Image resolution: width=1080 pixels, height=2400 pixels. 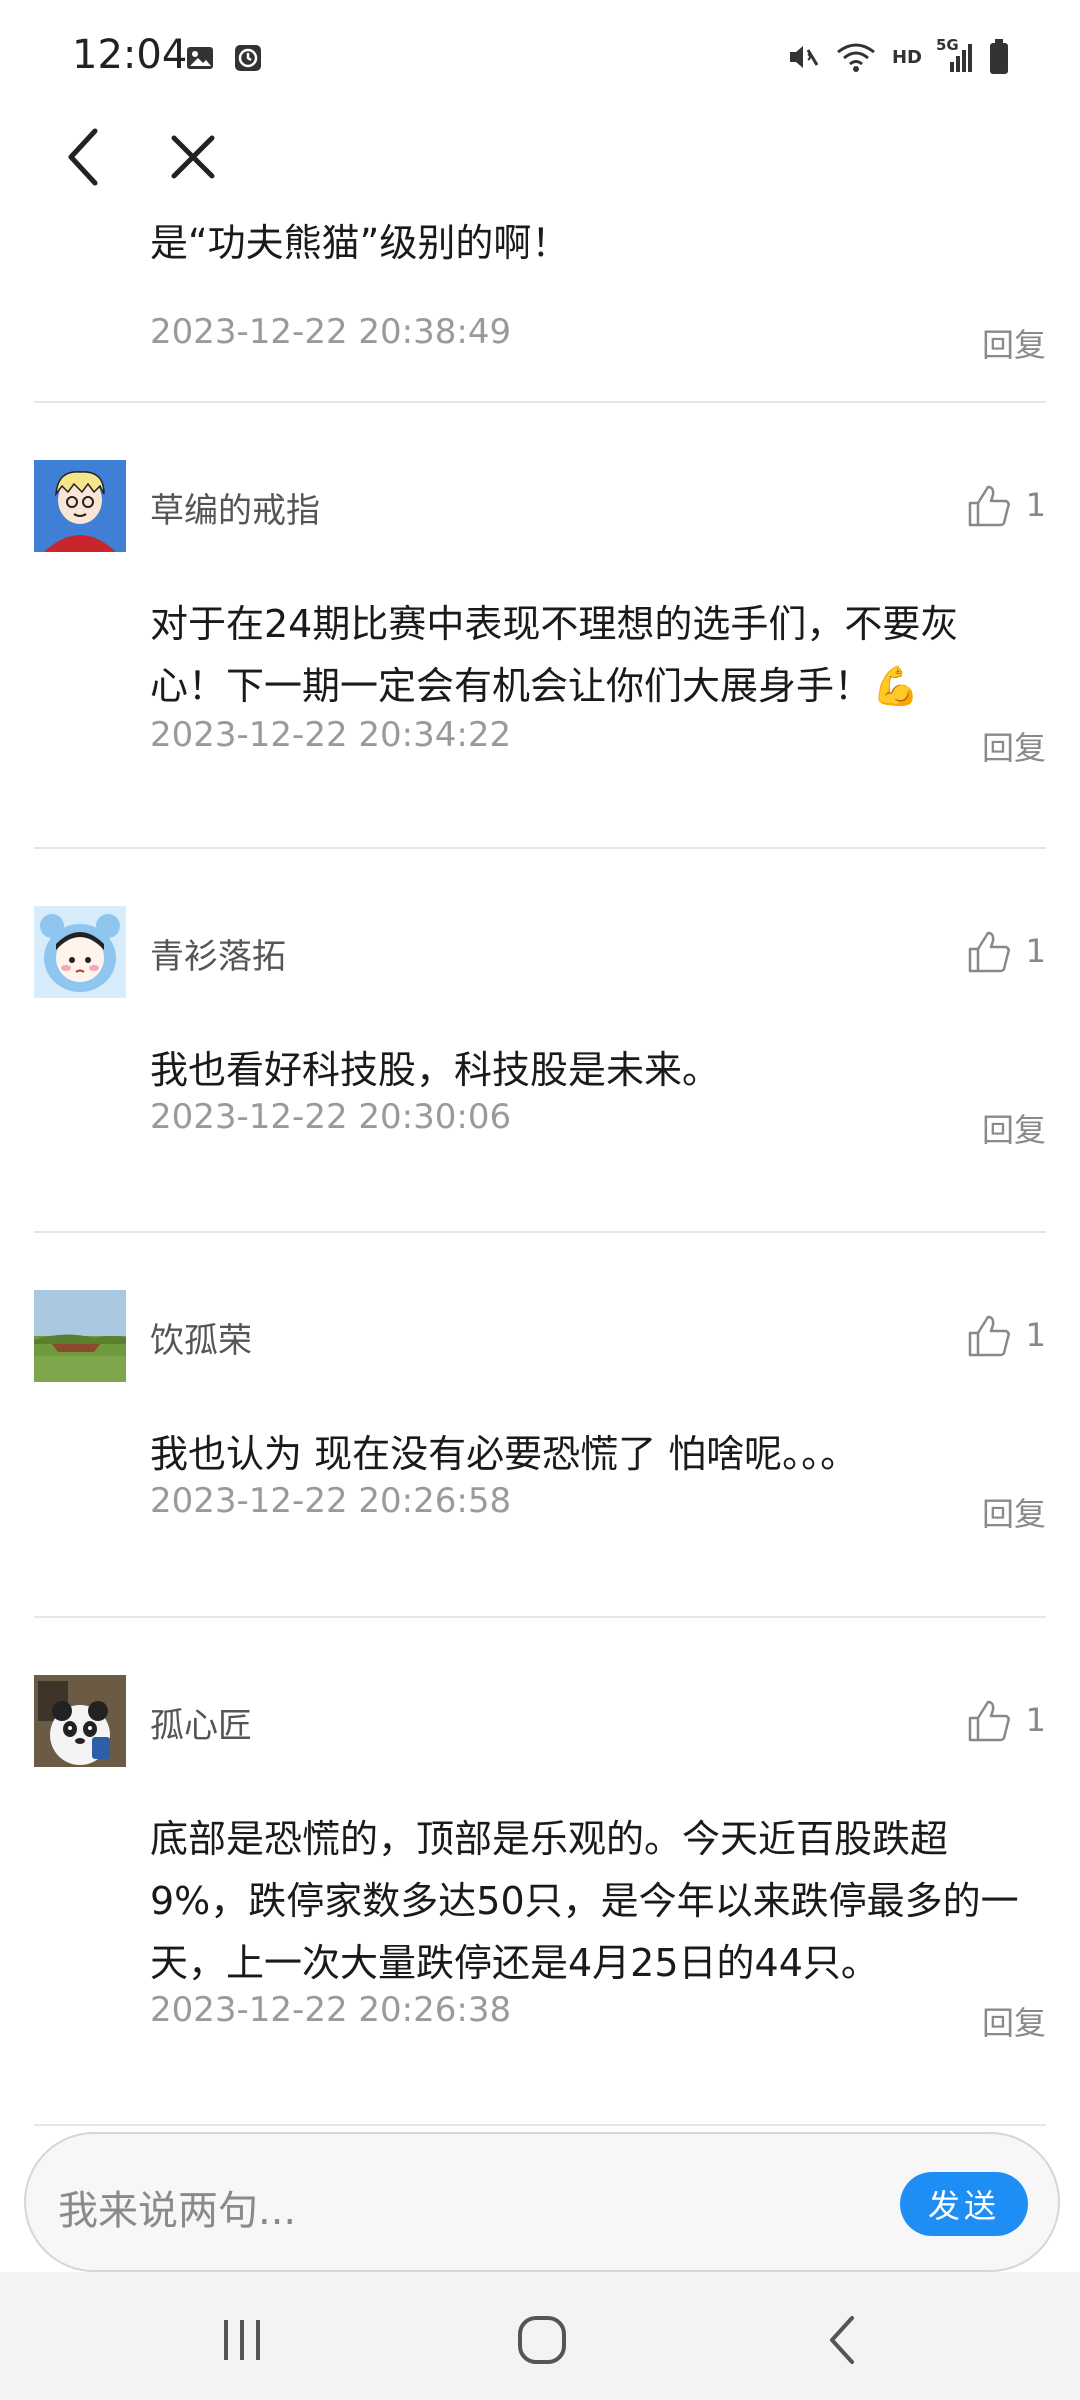 What do you see at coordinates (540, 155) in the screenshot?
I see `top-nav` at bounding box center [540, 155].